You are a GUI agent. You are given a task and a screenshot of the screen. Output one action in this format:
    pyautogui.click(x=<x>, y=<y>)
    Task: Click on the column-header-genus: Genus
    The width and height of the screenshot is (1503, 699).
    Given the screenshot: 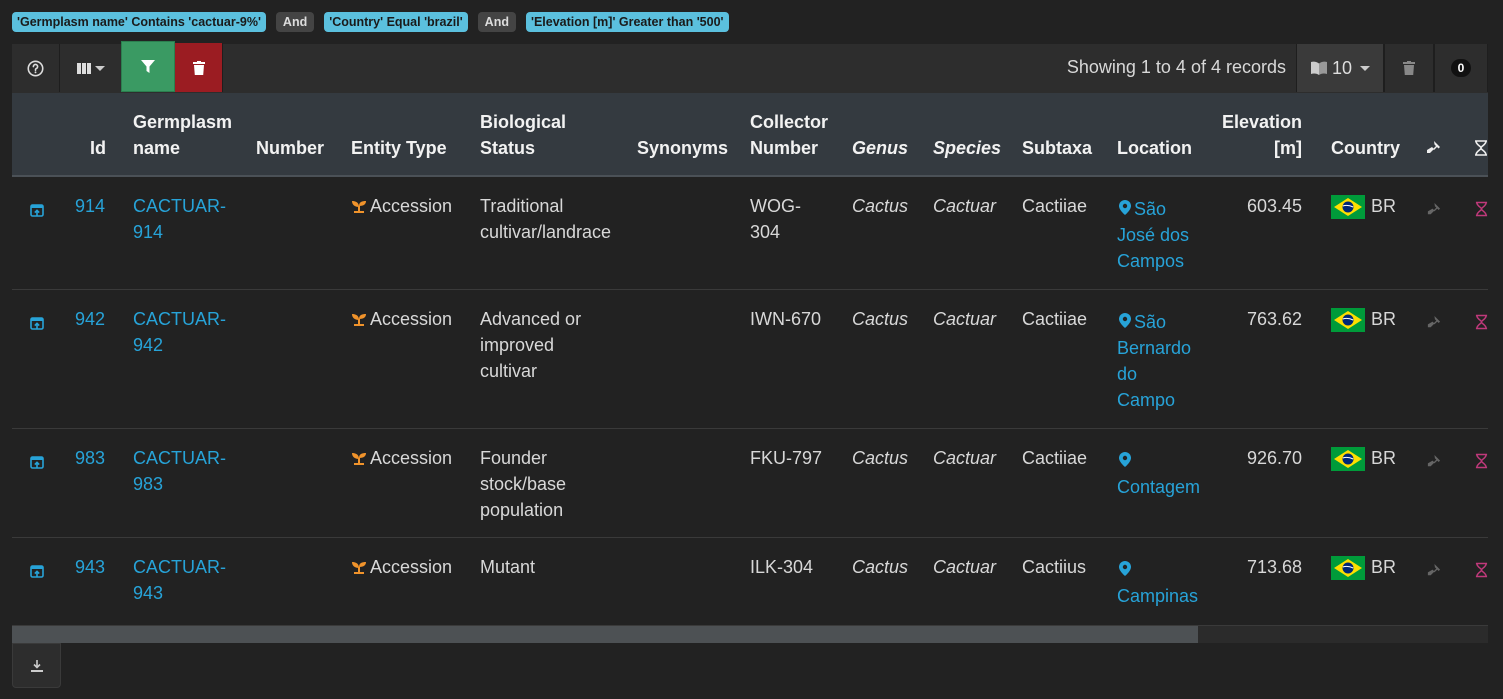 What is the action you would take?
    pyautogui.click(x=880, y=148)
    